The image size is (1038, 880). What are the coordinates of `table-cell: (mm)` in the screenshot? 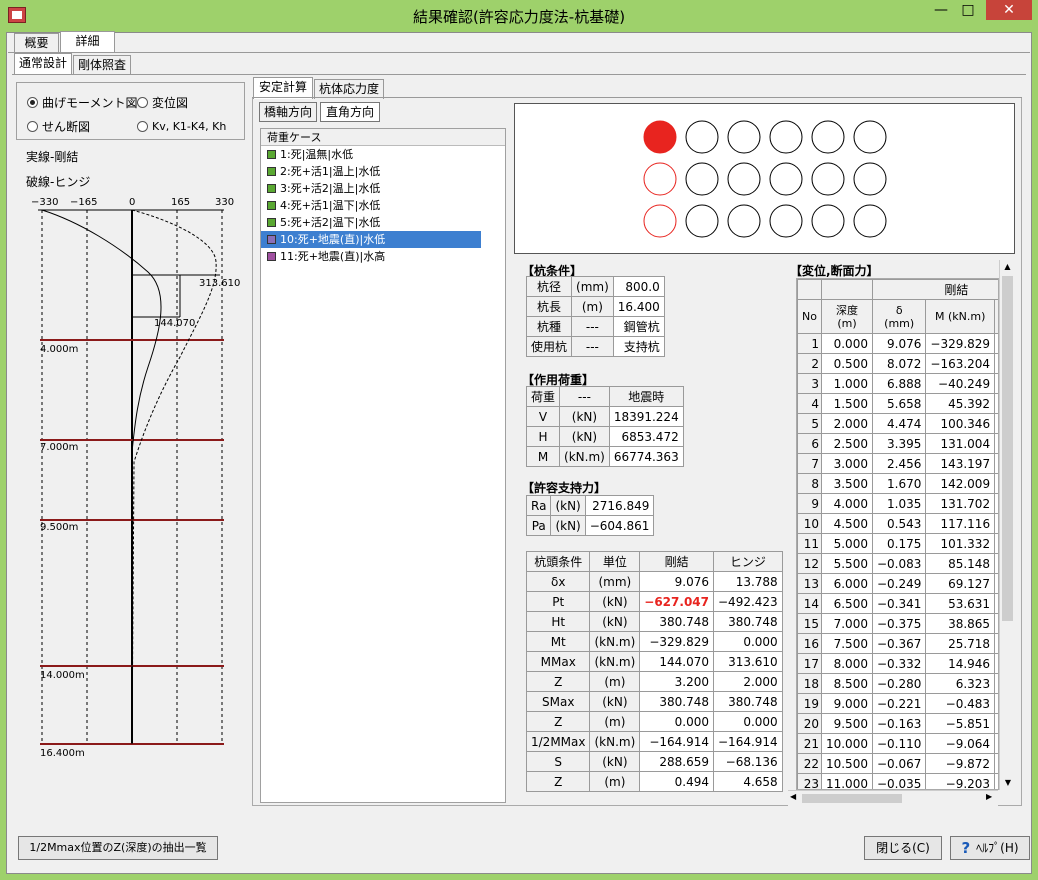 It's located at (592, 286).